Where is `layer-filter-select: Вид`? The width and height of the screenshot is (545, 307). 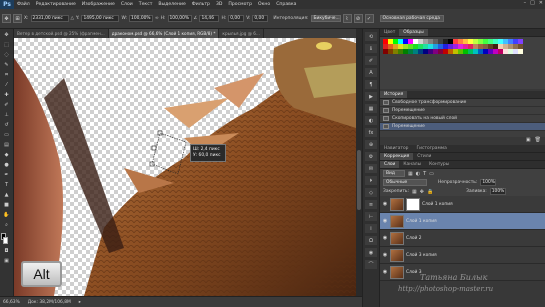 layer-filter-select: Вид is located at coordinates (394, 173).